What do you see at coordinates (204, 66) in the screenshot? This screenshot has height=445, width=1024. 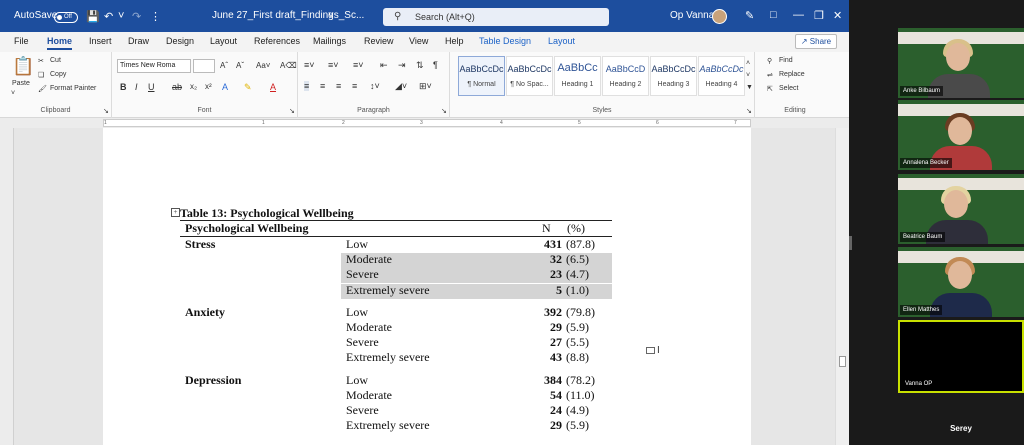 I see `font-size-input` at bounding box center [204, 66].